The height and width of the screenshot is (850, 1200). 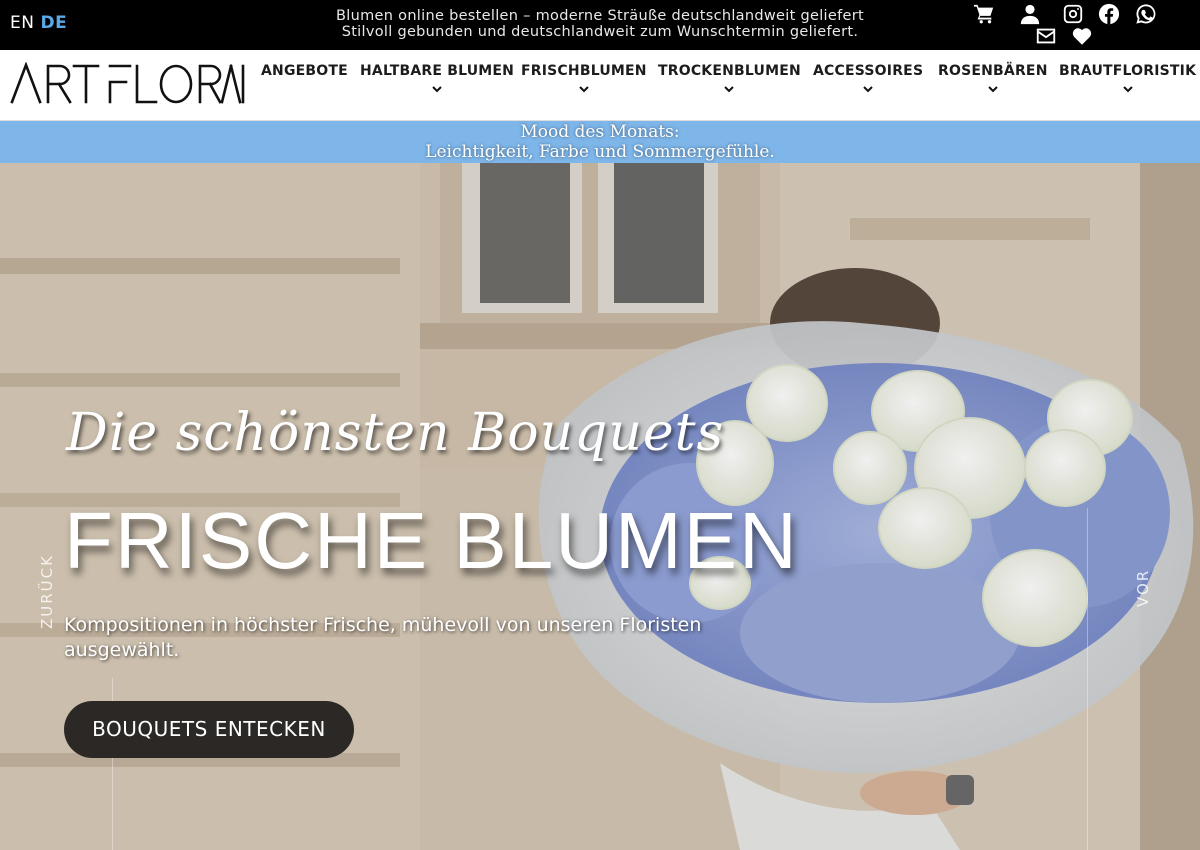 I want to click on nav-item-label: ROSENBÄREN, so click(x=993, y=71).